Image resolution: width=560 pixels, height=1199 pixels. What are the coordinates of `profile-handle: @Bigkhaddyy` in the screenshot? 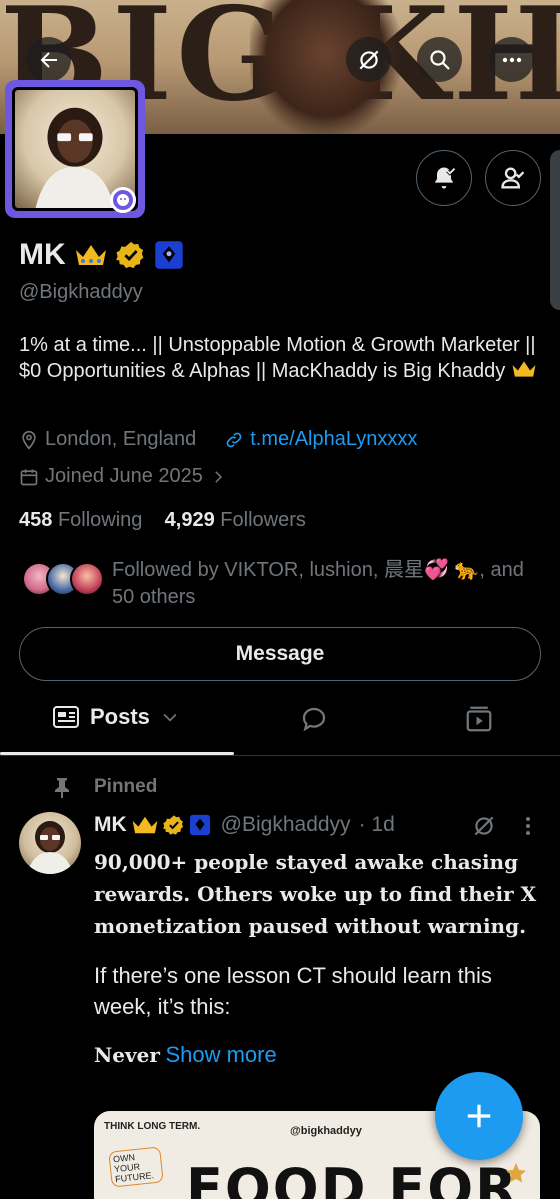 It's located at (81, 292).